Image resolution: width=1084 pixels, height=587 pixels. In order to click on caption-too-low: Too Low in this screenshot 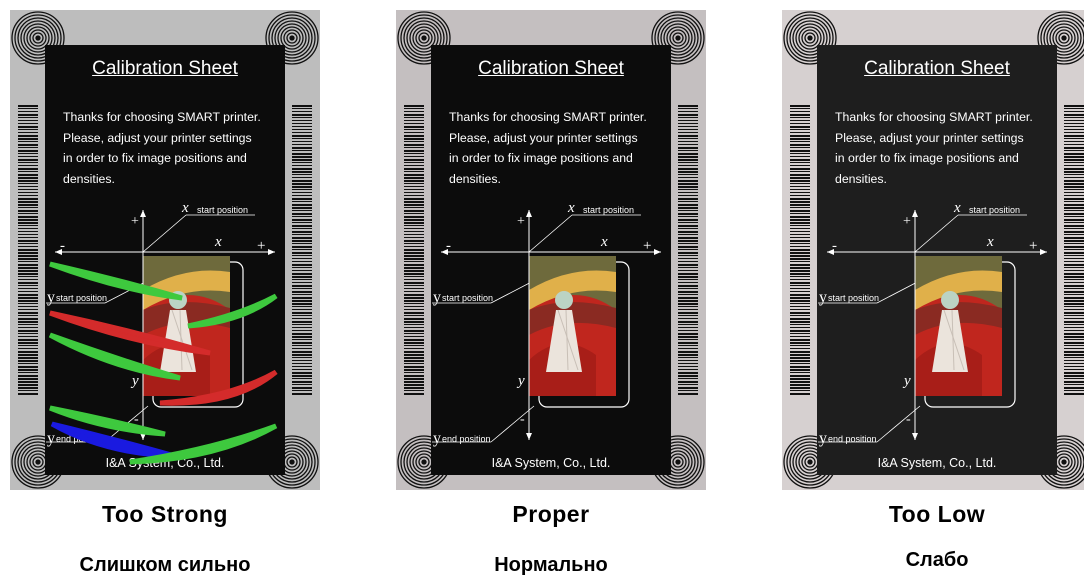, I will do `click(937, 514)`.